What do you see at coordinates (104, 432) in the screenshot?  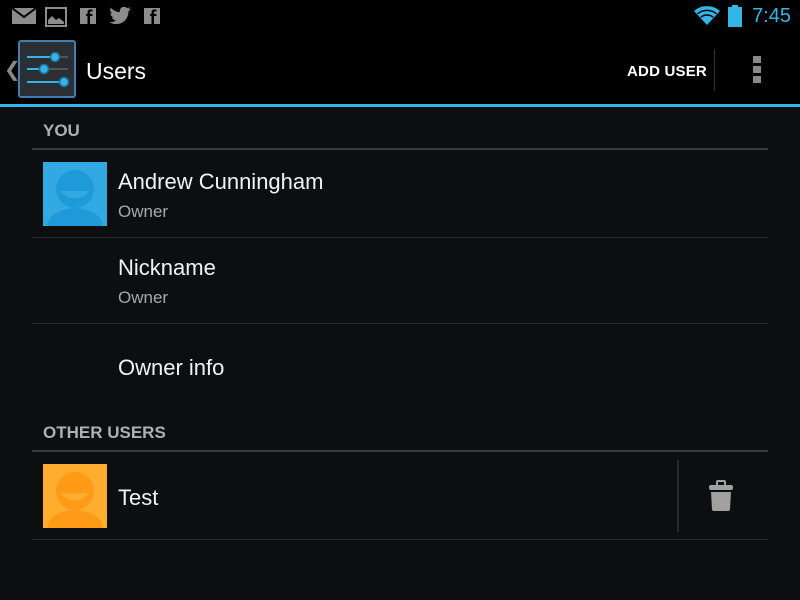 I see `section-header-other-users: OTHER USERS` at bounding box center [104, 432].